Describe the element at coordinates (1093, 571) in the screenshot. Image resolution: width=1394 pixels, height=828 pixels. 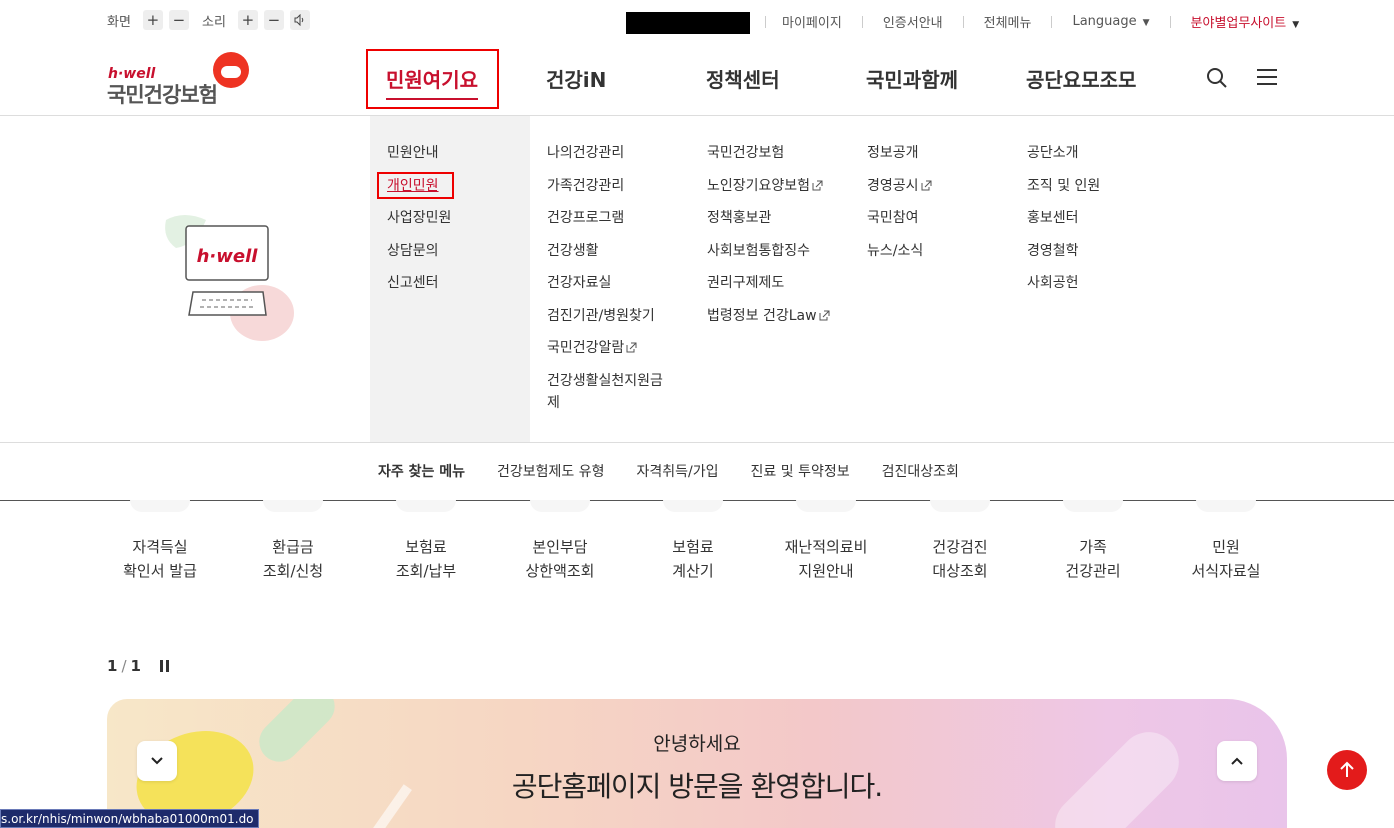
I see `quick-item-line2: 건강관리` at that location.